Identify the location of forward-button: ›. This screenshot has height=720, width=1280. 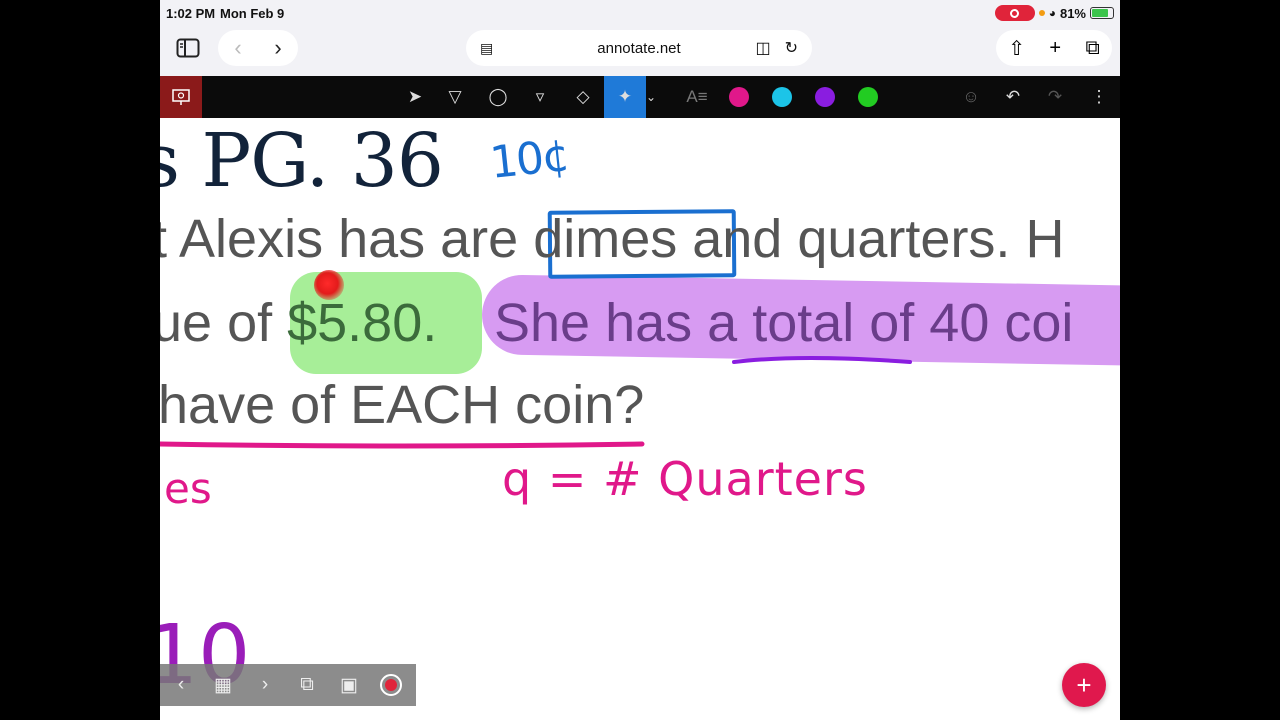
(277, 48).